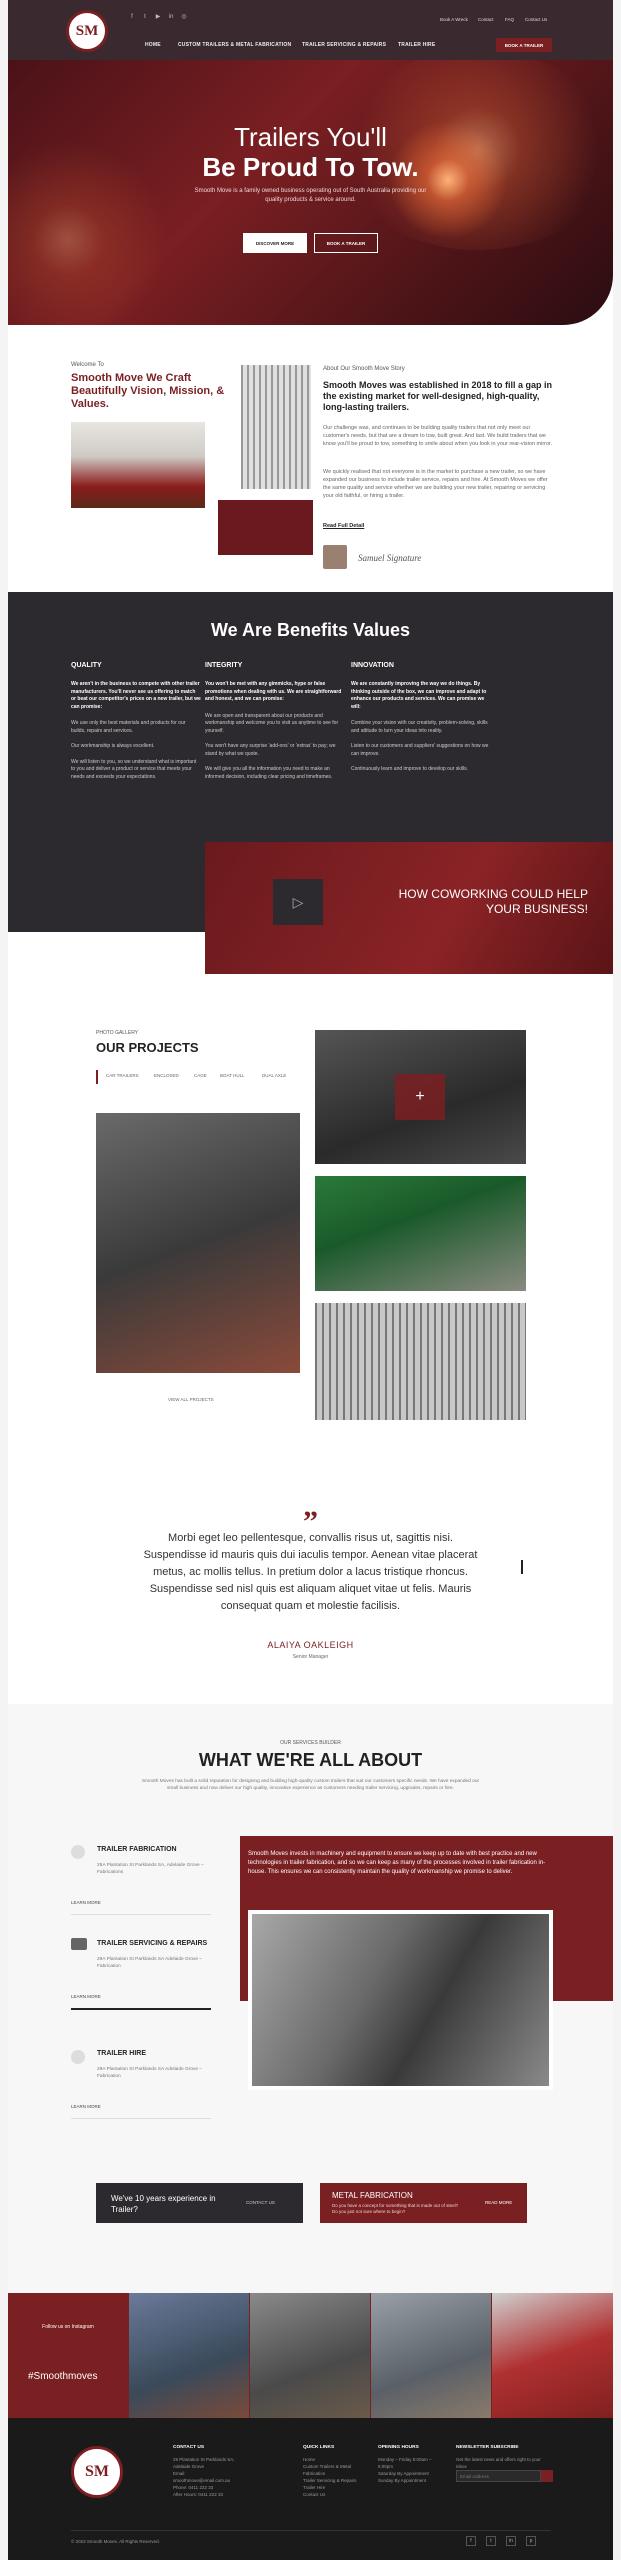  I want to click on workshop-photo, so click(400, 2000).